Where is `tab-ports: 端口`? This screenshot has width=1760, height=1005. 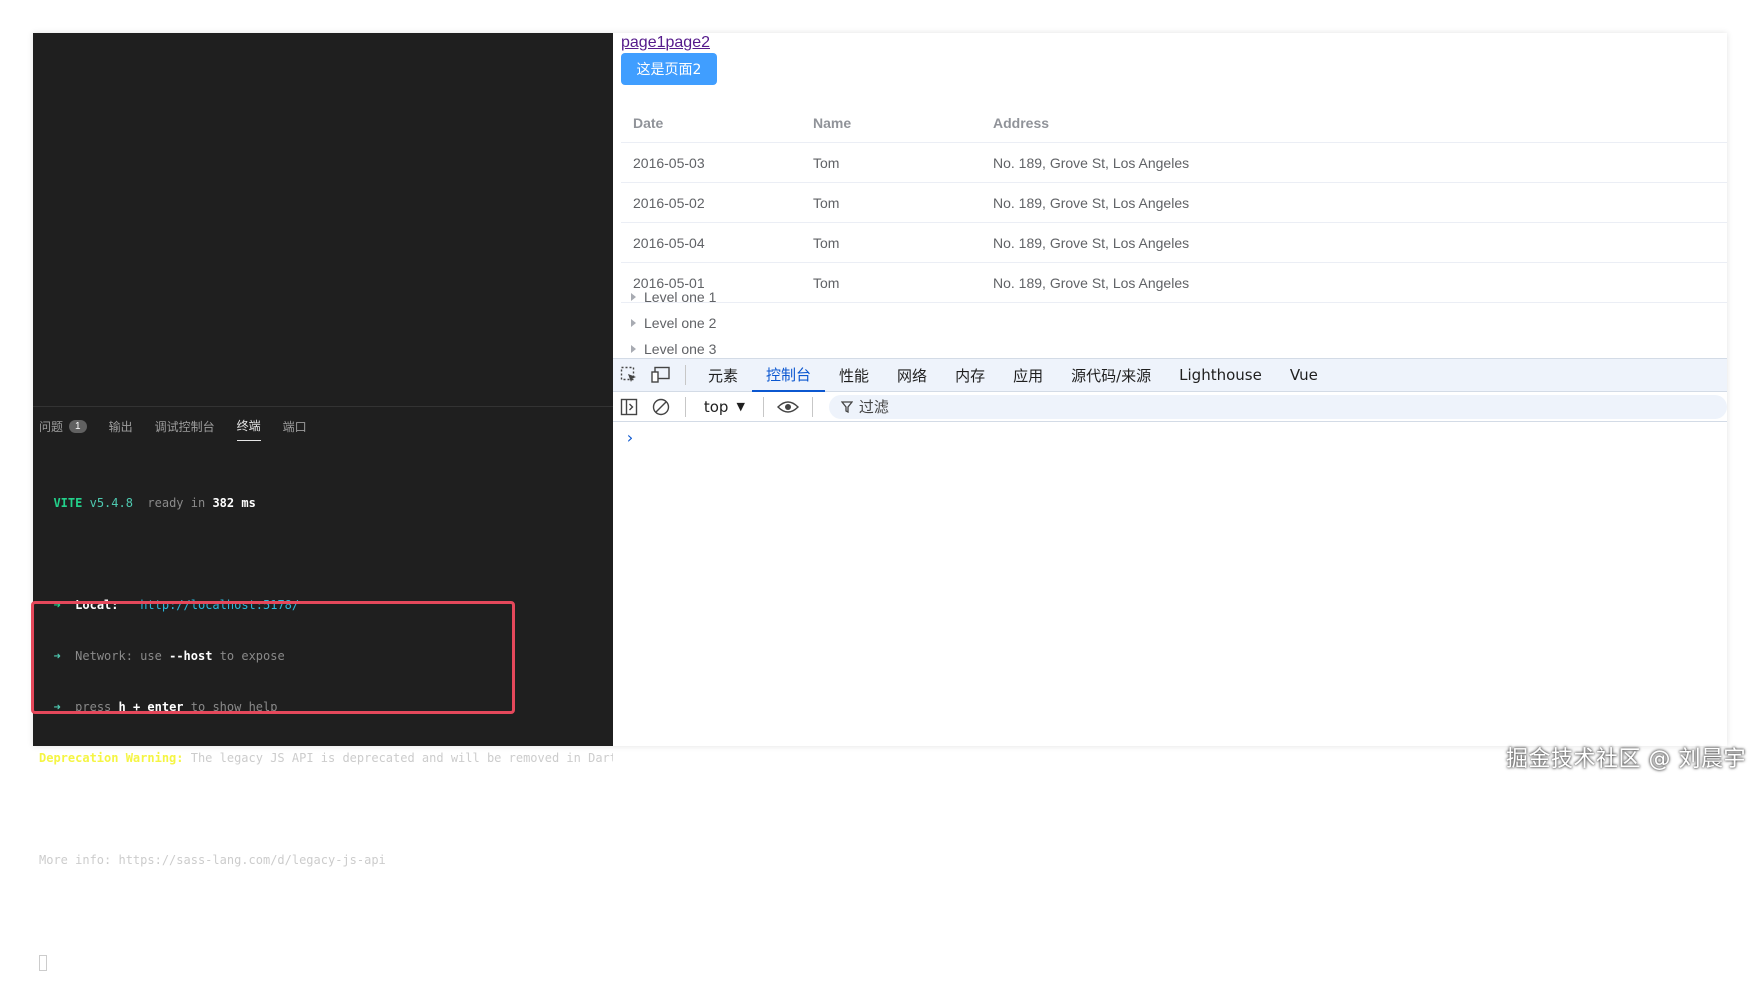 tab-ports: 端口 is located at coordinates (295, 426).